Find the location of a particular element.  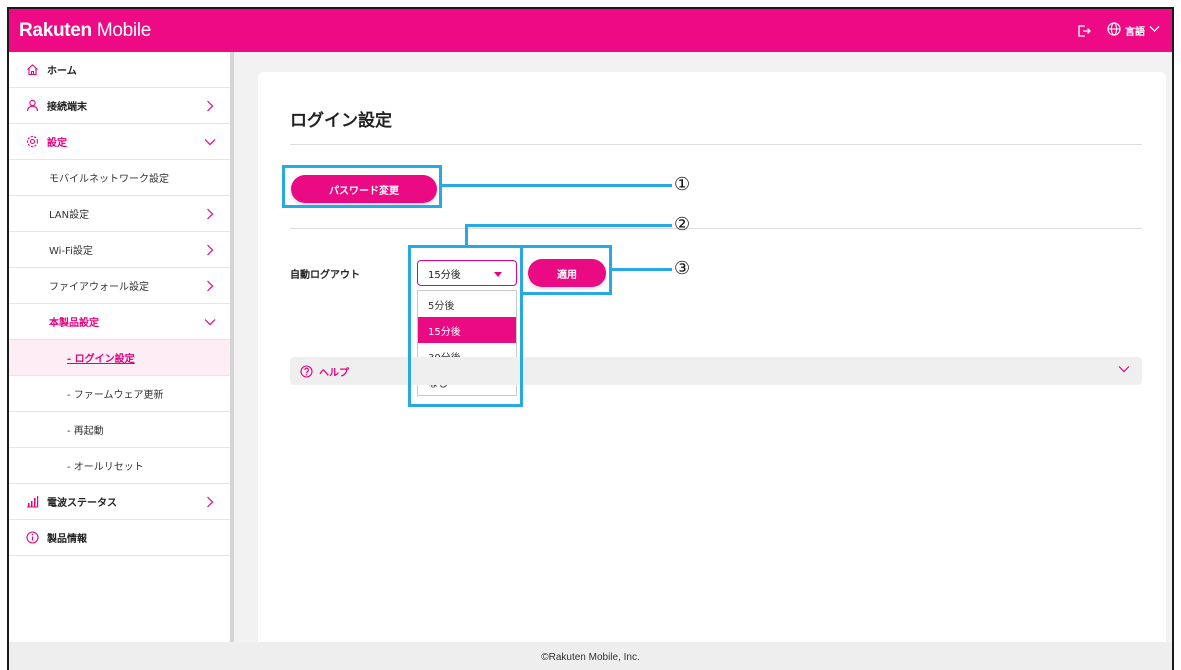

sidebar-item-connected-devices: 接続端末 is located at coordinates (119, 106).